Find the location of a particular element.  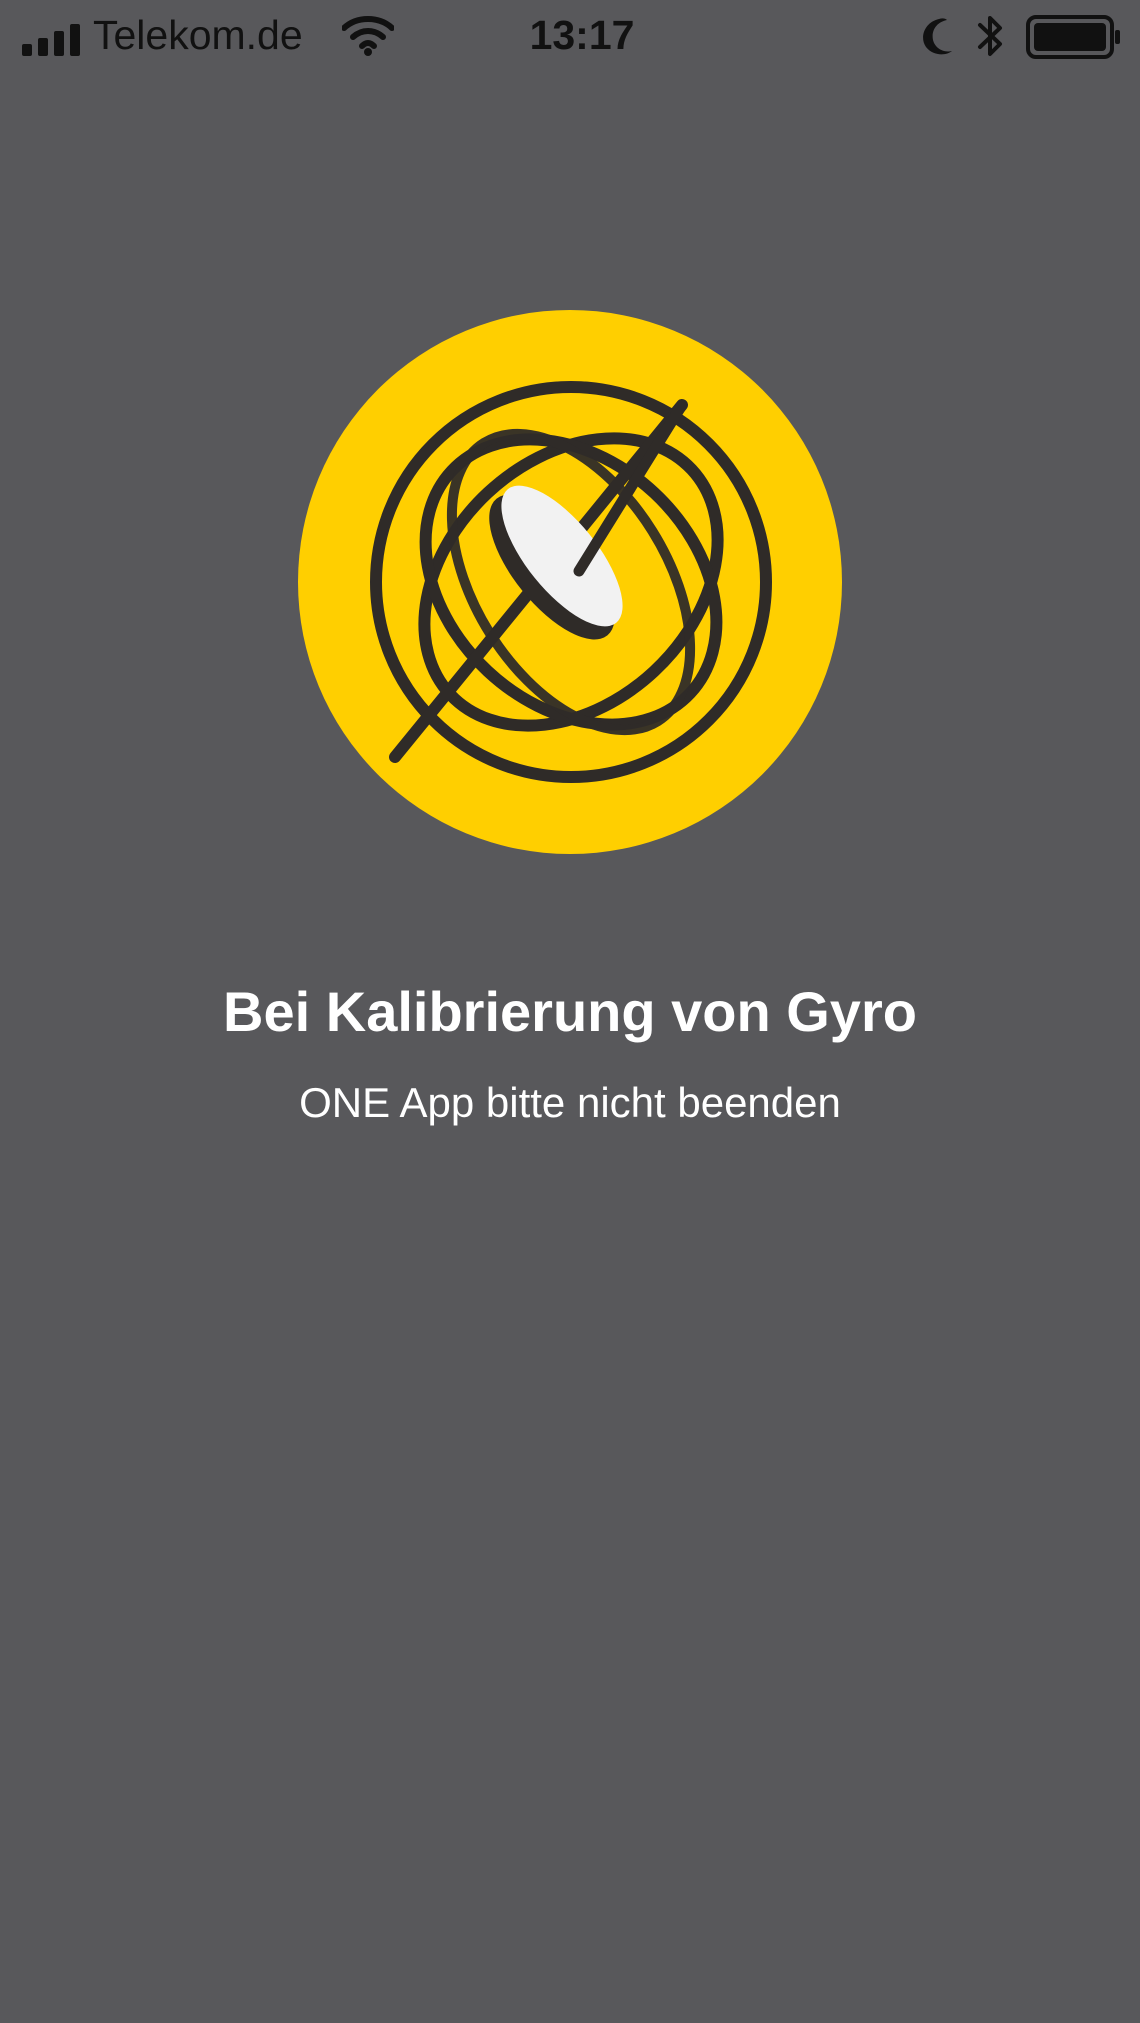

battery-icon is located at coordinates (1073, 37).